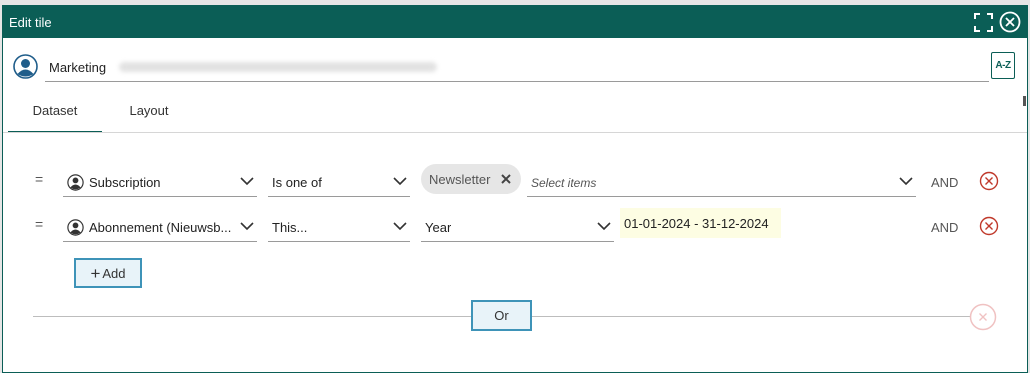 This screenshot has width=1030, height=373. Describe the element at coordinates (30, 22) in the screenshot. I see `dialog-title: Edit tile` at that location.